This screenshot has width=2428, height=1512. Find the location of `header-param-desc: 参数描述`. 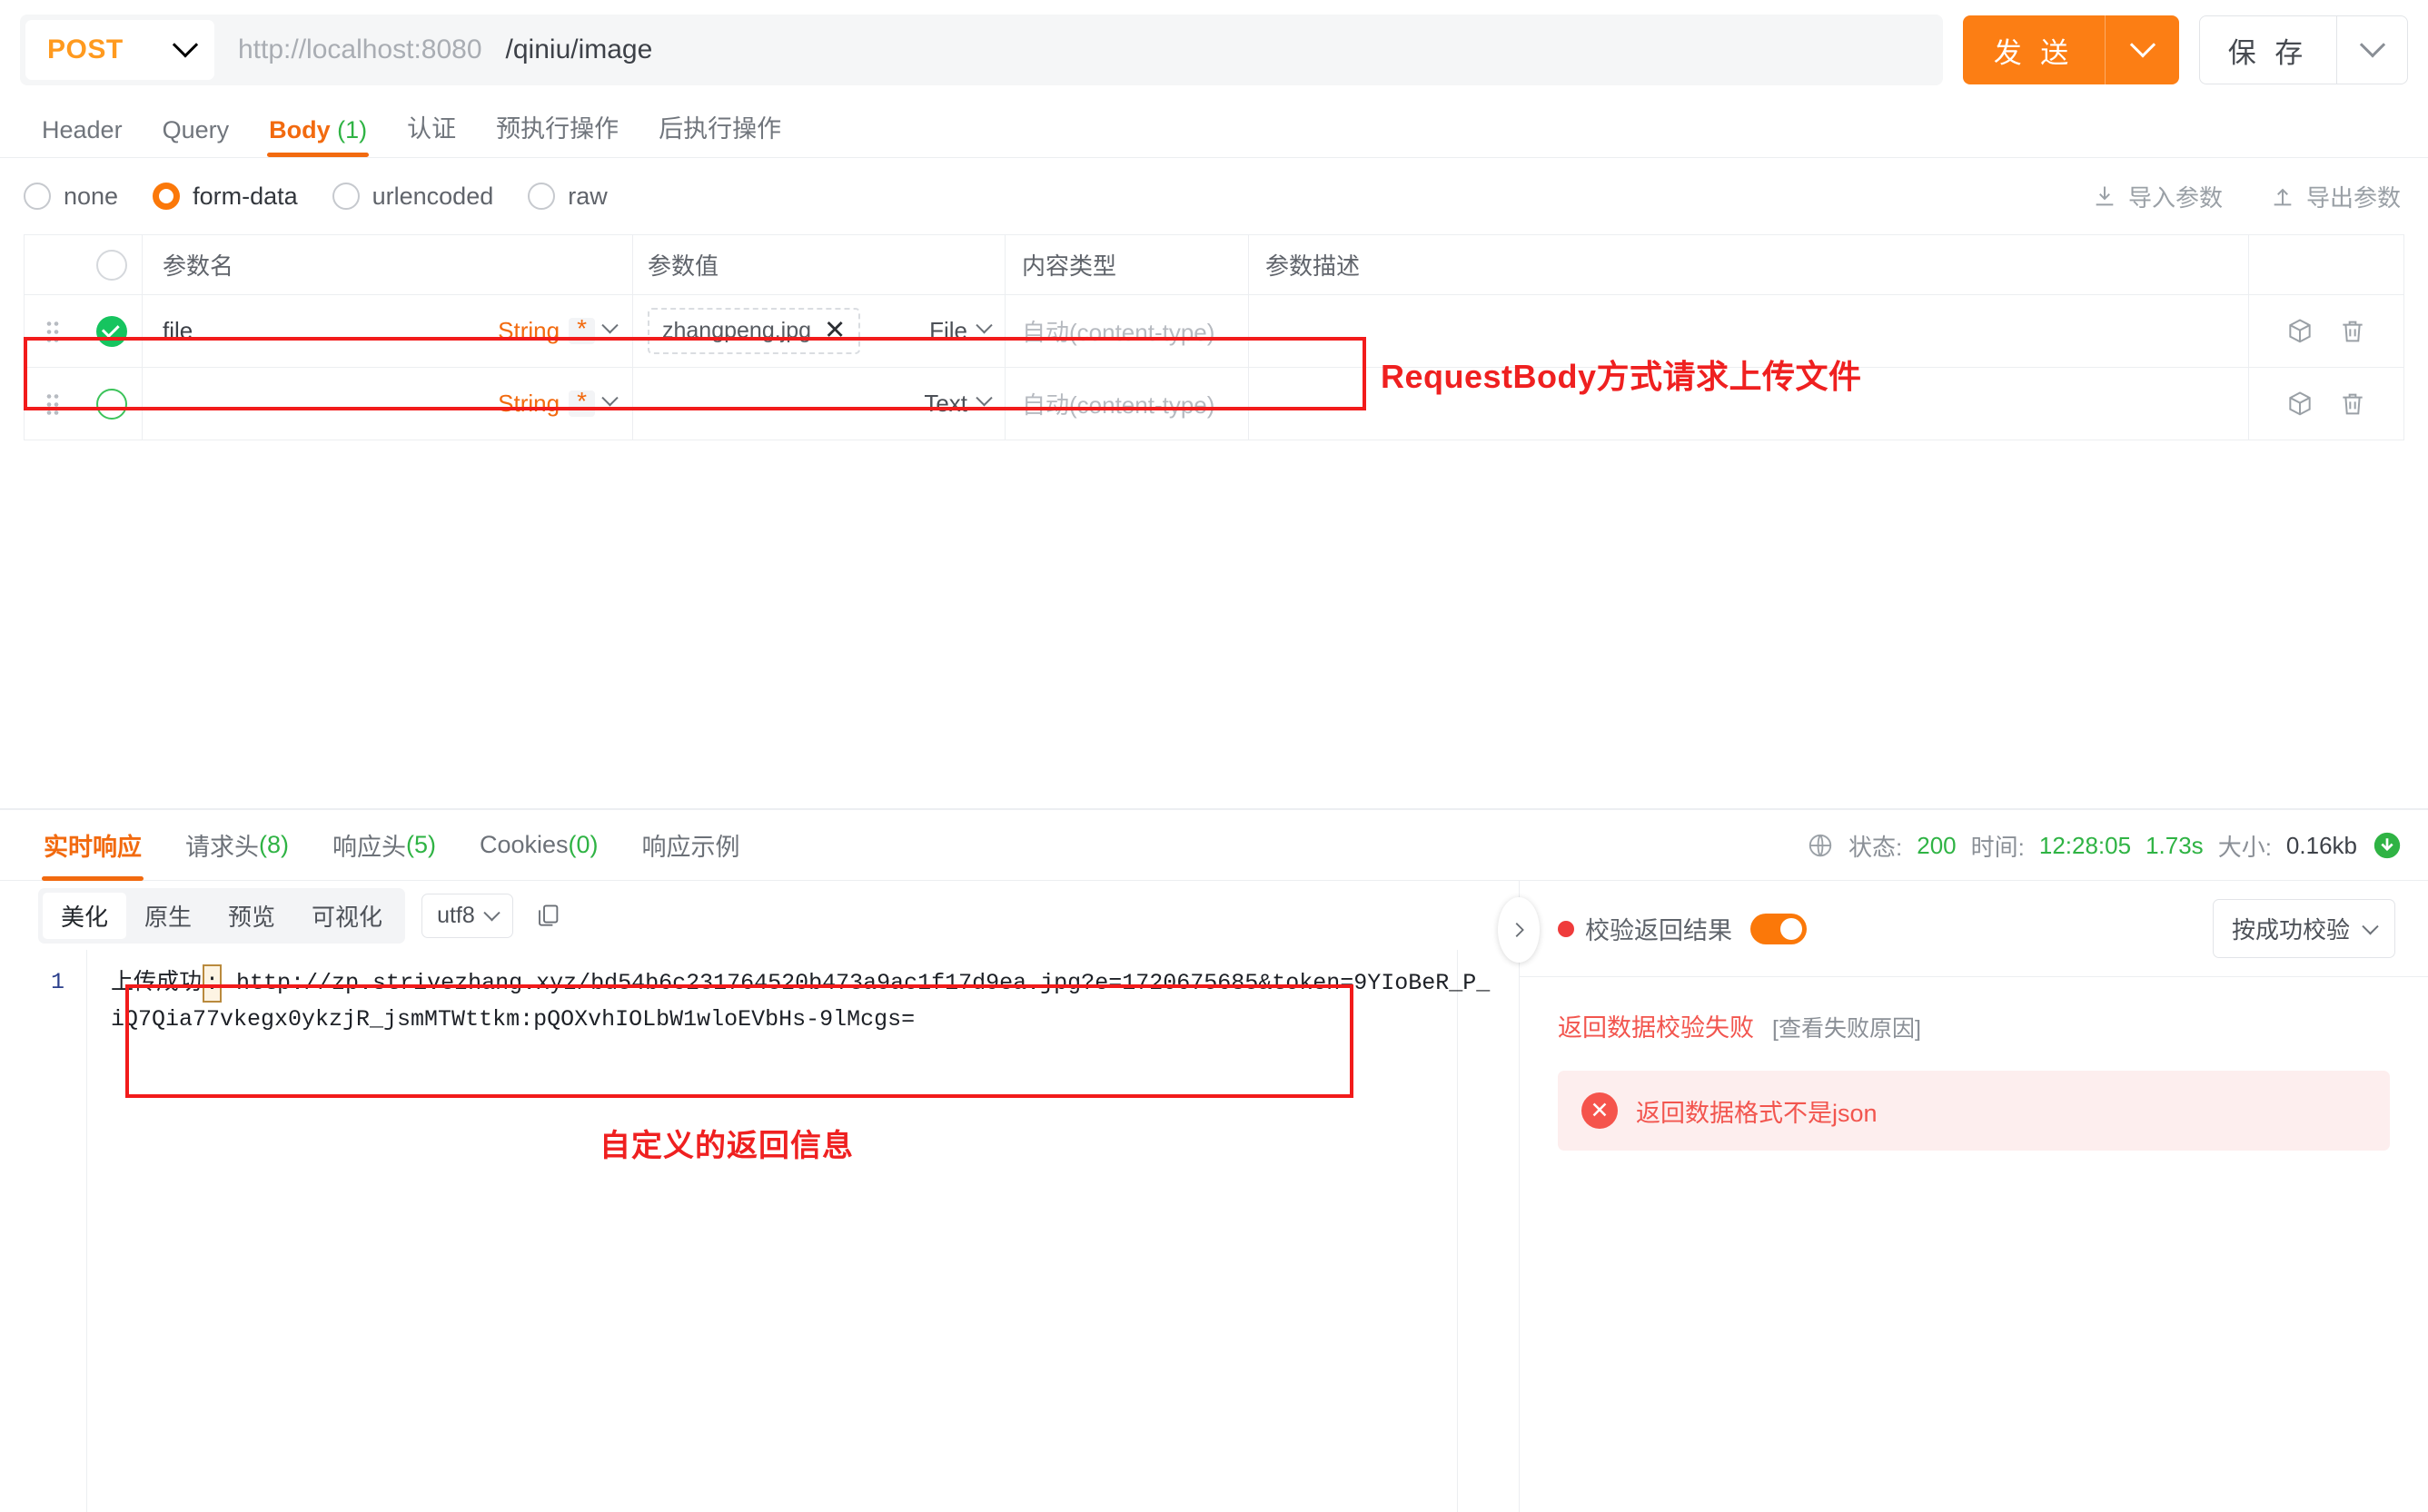

header-param-desc: 参数描述 is located at coordinates (1749, 264).